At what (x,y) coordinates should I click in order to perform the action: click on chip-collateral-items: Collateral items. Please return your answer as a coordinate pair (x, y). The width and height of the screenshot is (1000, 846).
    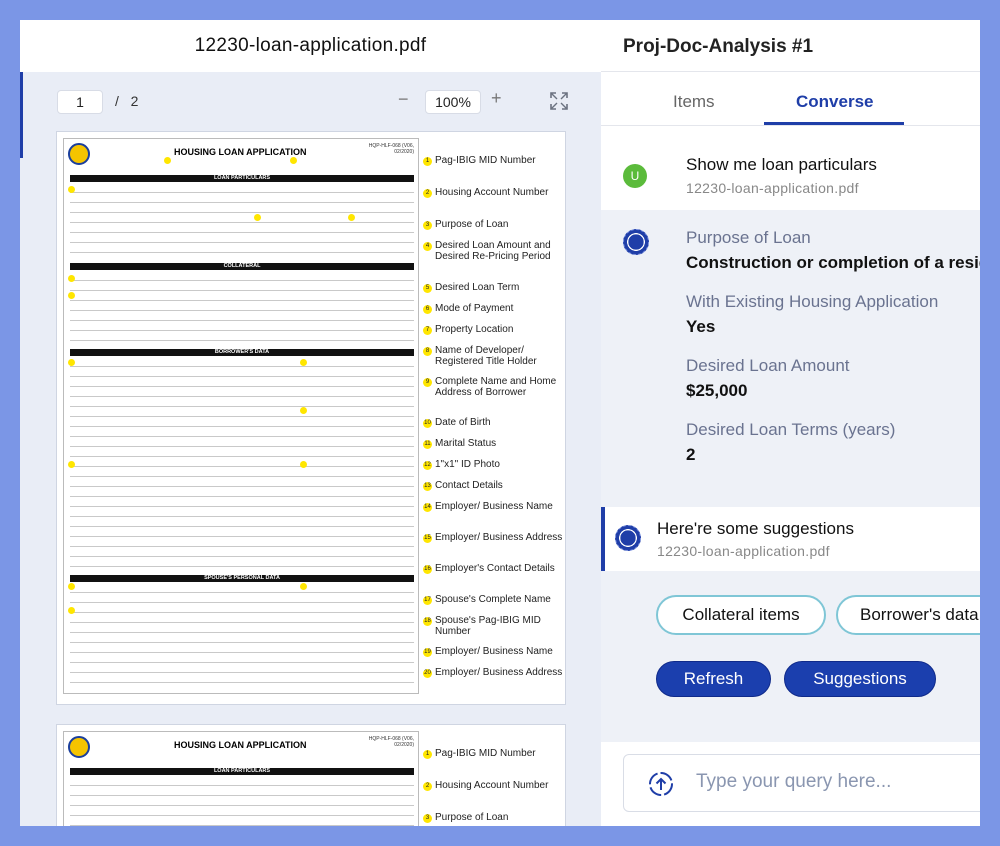
    Looking at the image, I should click on (741, 615).